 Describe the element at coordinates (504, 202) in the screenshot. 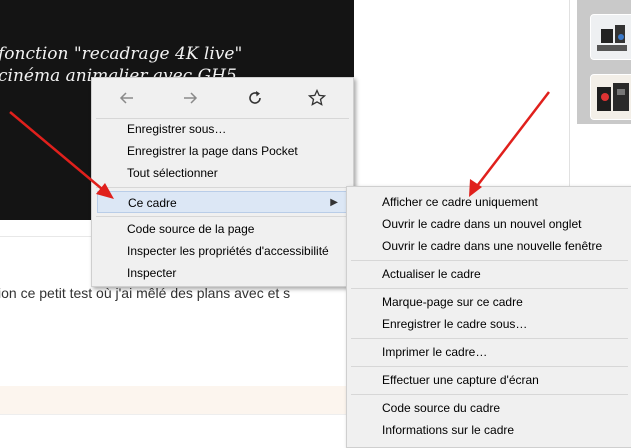

I see `submenu-item-show-frame-only: Afficher ce cadre uniquement` at that location.